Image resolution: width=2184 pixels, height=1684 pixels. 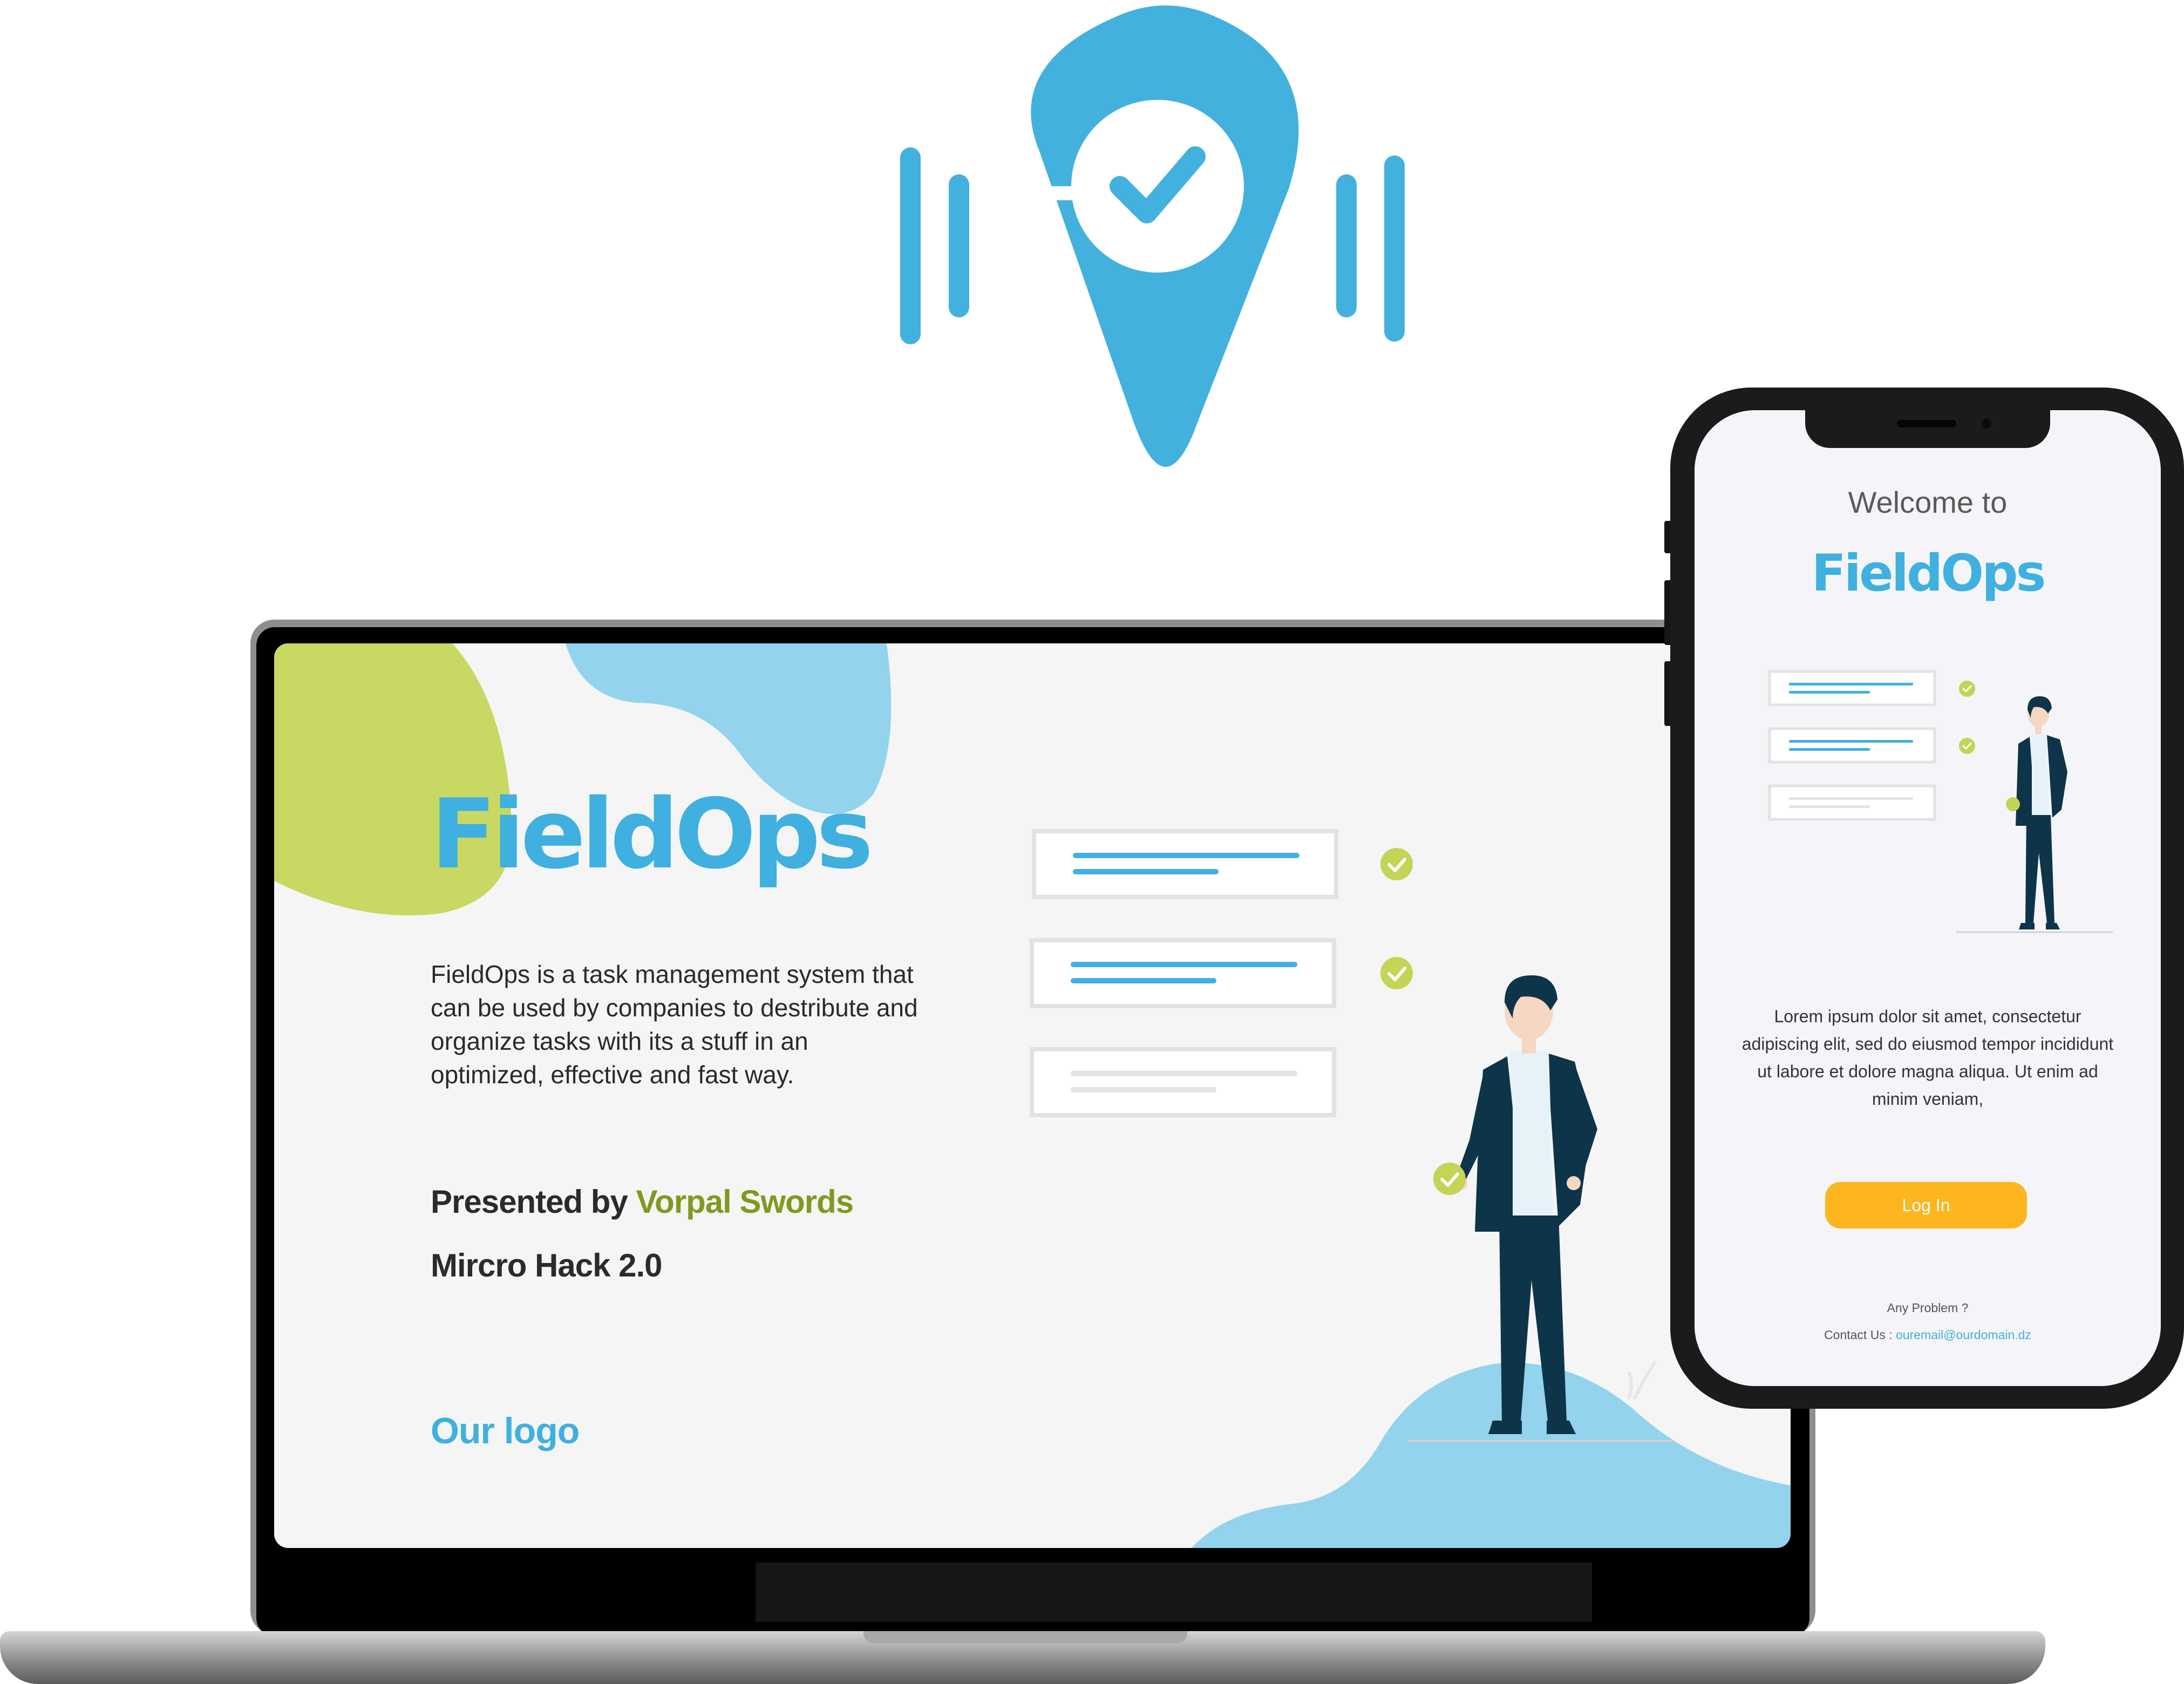 What do you see at coordinates (1926, 423) in the screenshot?
I see `phone-speaker` at bounding box center [1926, 423].